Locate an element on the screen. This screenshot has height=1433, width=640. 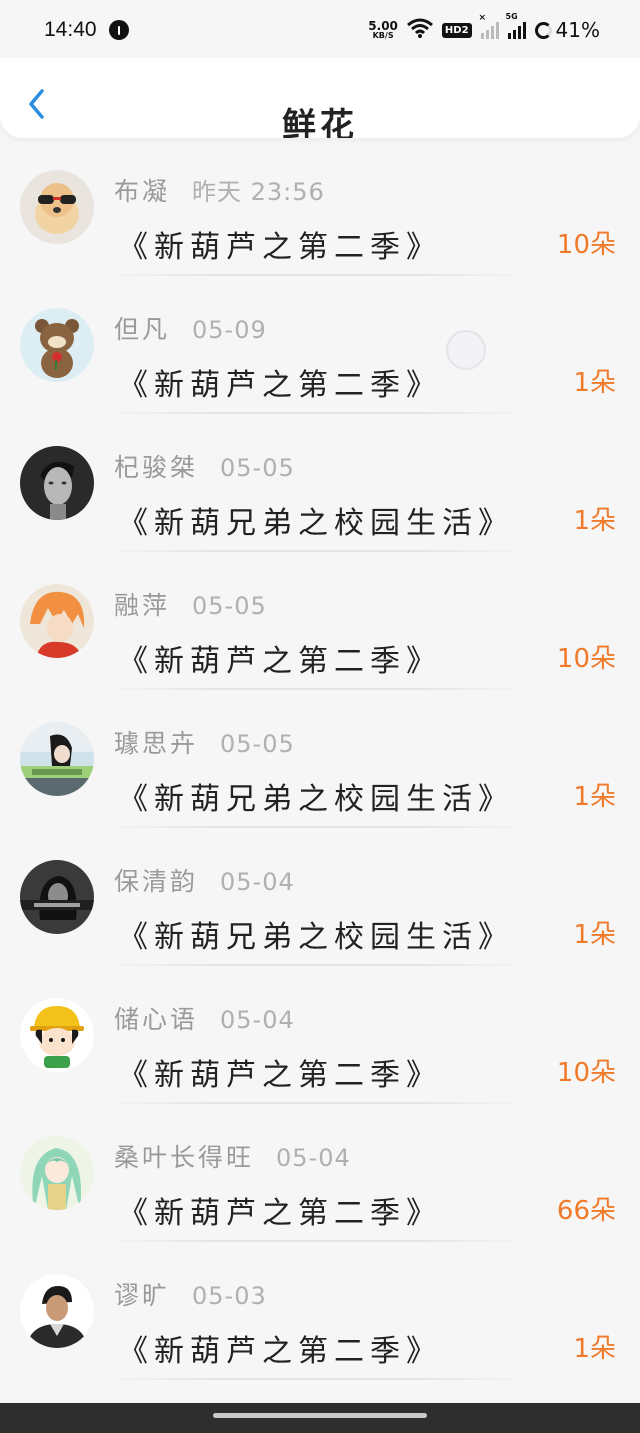
list-item: 融萍 05-05 《新葫芦之第二季》 10朵 is located at coordinates (320, 621).